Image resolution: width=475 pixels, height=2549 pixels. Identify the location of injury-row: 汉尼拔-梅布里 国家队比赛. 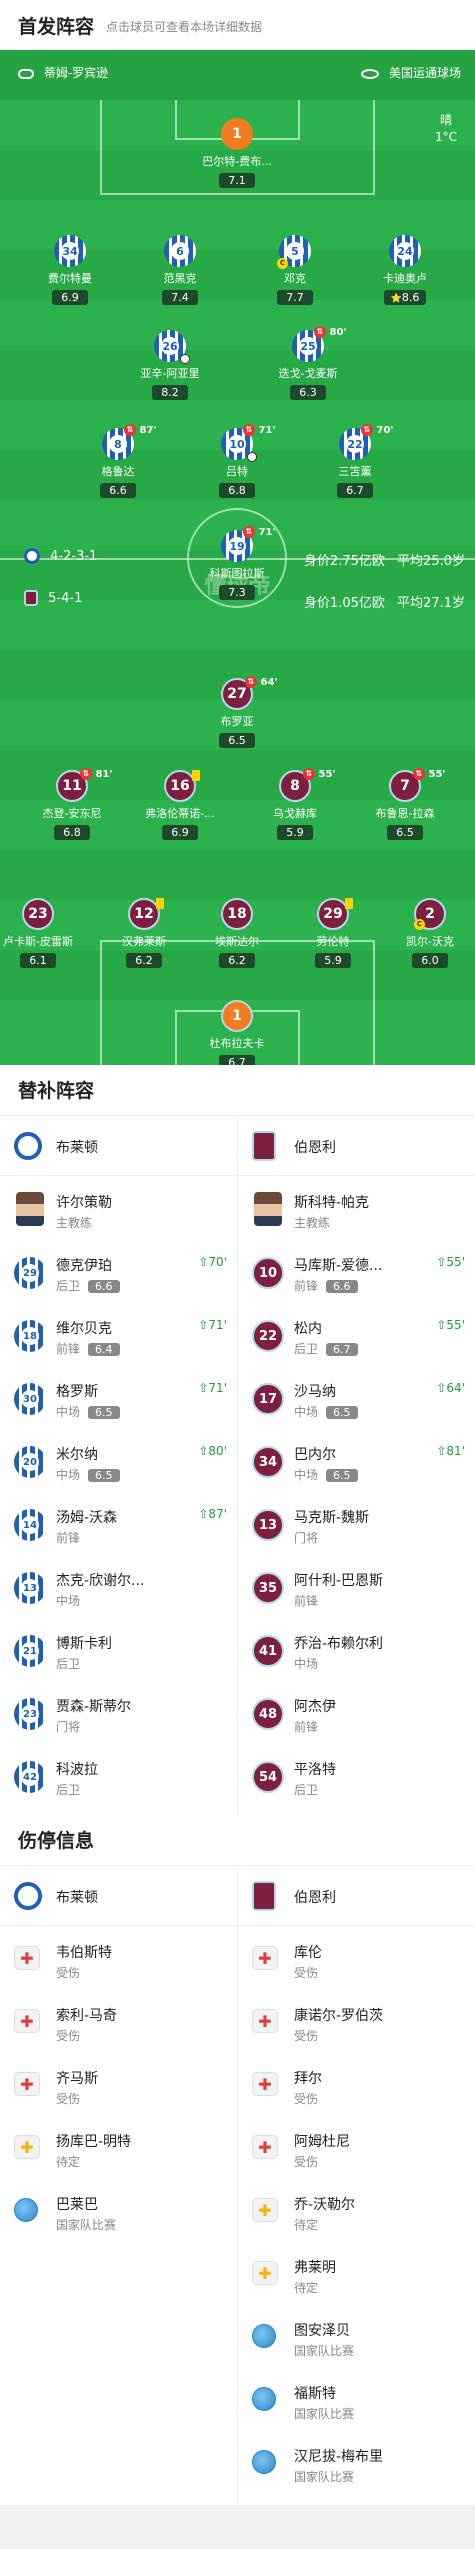
(356, 2463).